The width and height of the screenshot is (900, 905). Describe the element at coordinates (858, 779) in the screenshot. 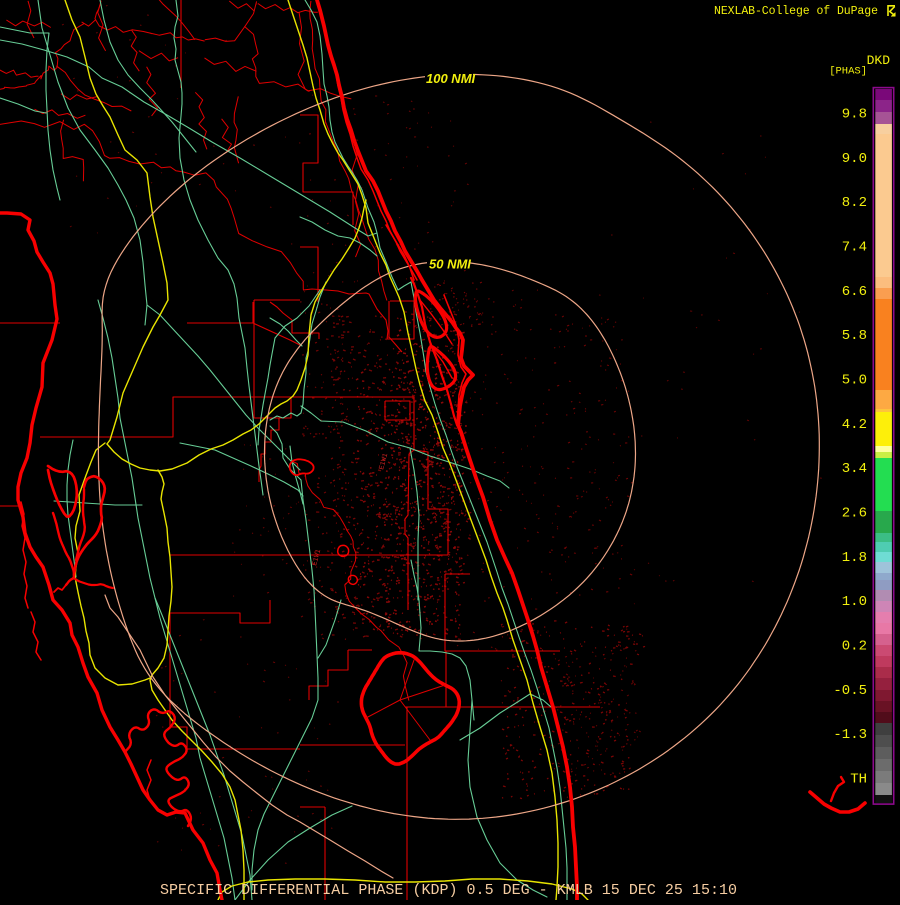

I see `svg-text: TH` at that location.